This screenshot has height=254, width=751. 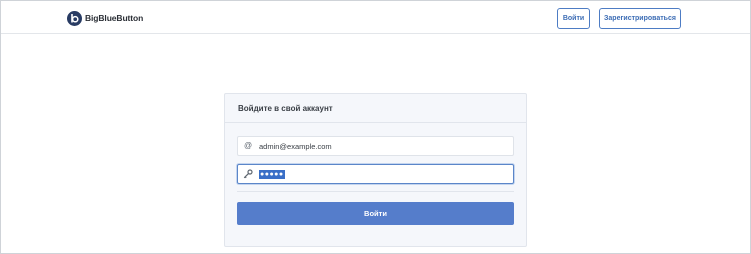 I want to click on header-register-button: Зарегистрироваться, so click(x=640, y=18).